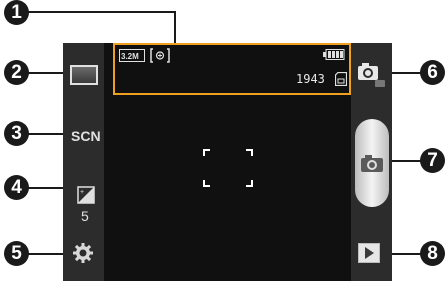 The width and height of the screenshot is (448, 281). What do you see at coordinates (85, 216) in the screenshot?
I see `exposure-value: 5` at bounding box center [85, 216].